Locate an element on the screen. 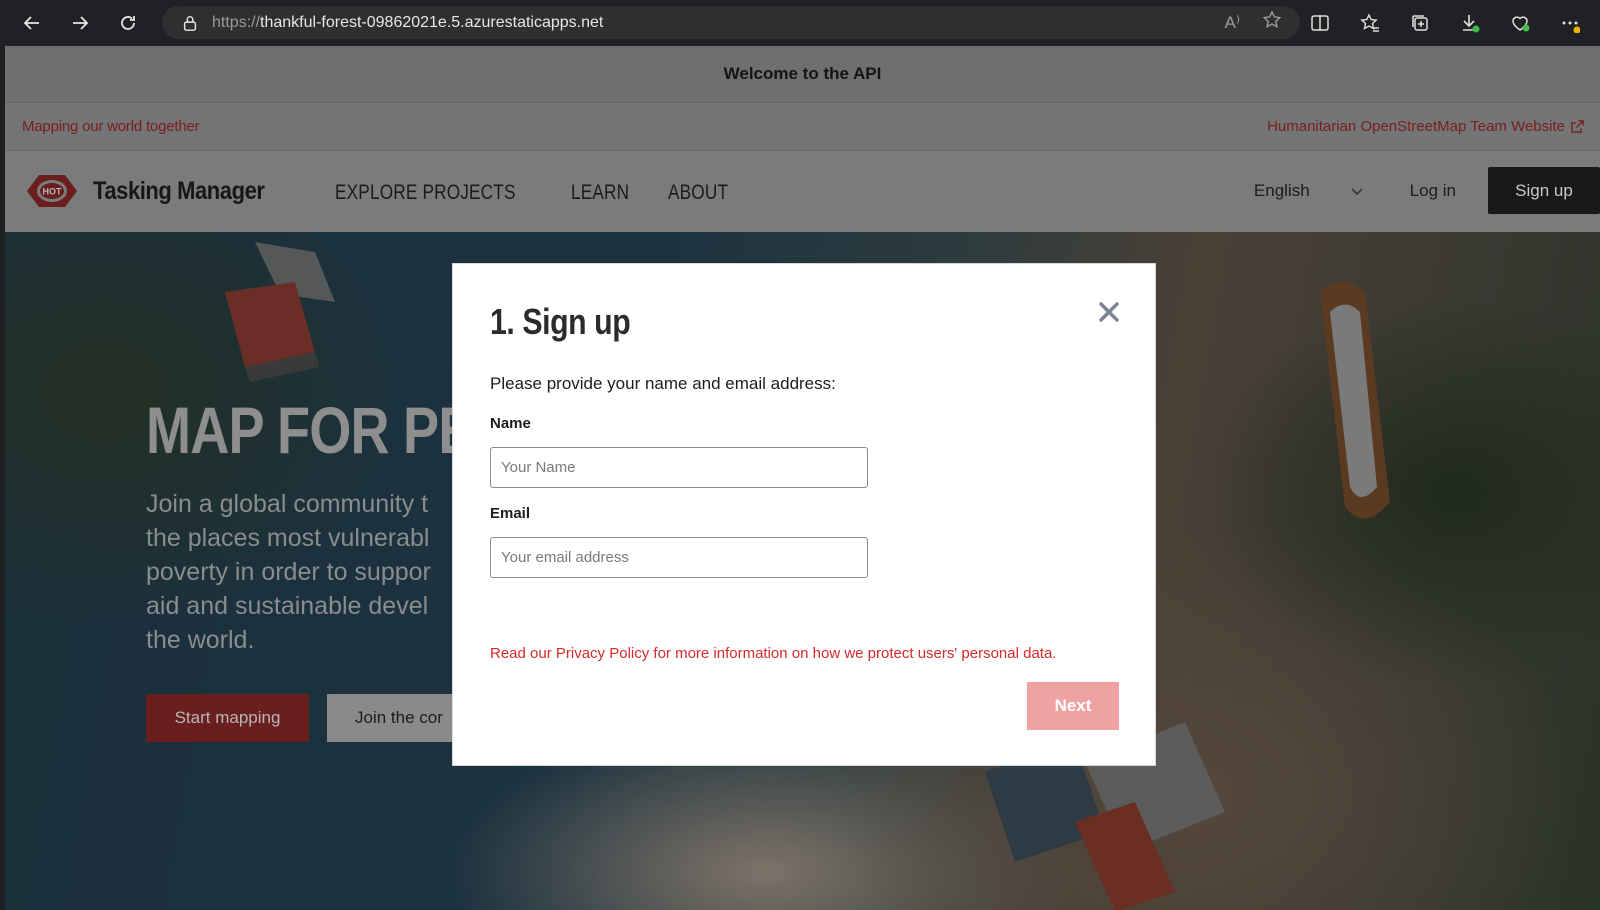  favorite-star-icon is located at coordinates (1272, 22).